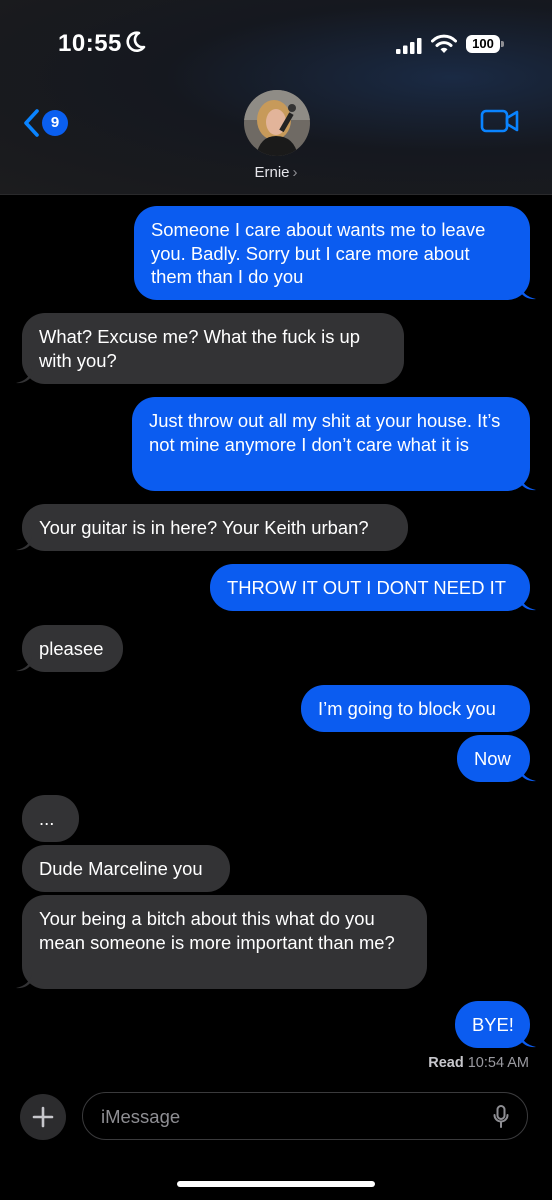 This screenshot has width=552, height=1200. I want to click on battery-icon: 100, so click(485, 44).